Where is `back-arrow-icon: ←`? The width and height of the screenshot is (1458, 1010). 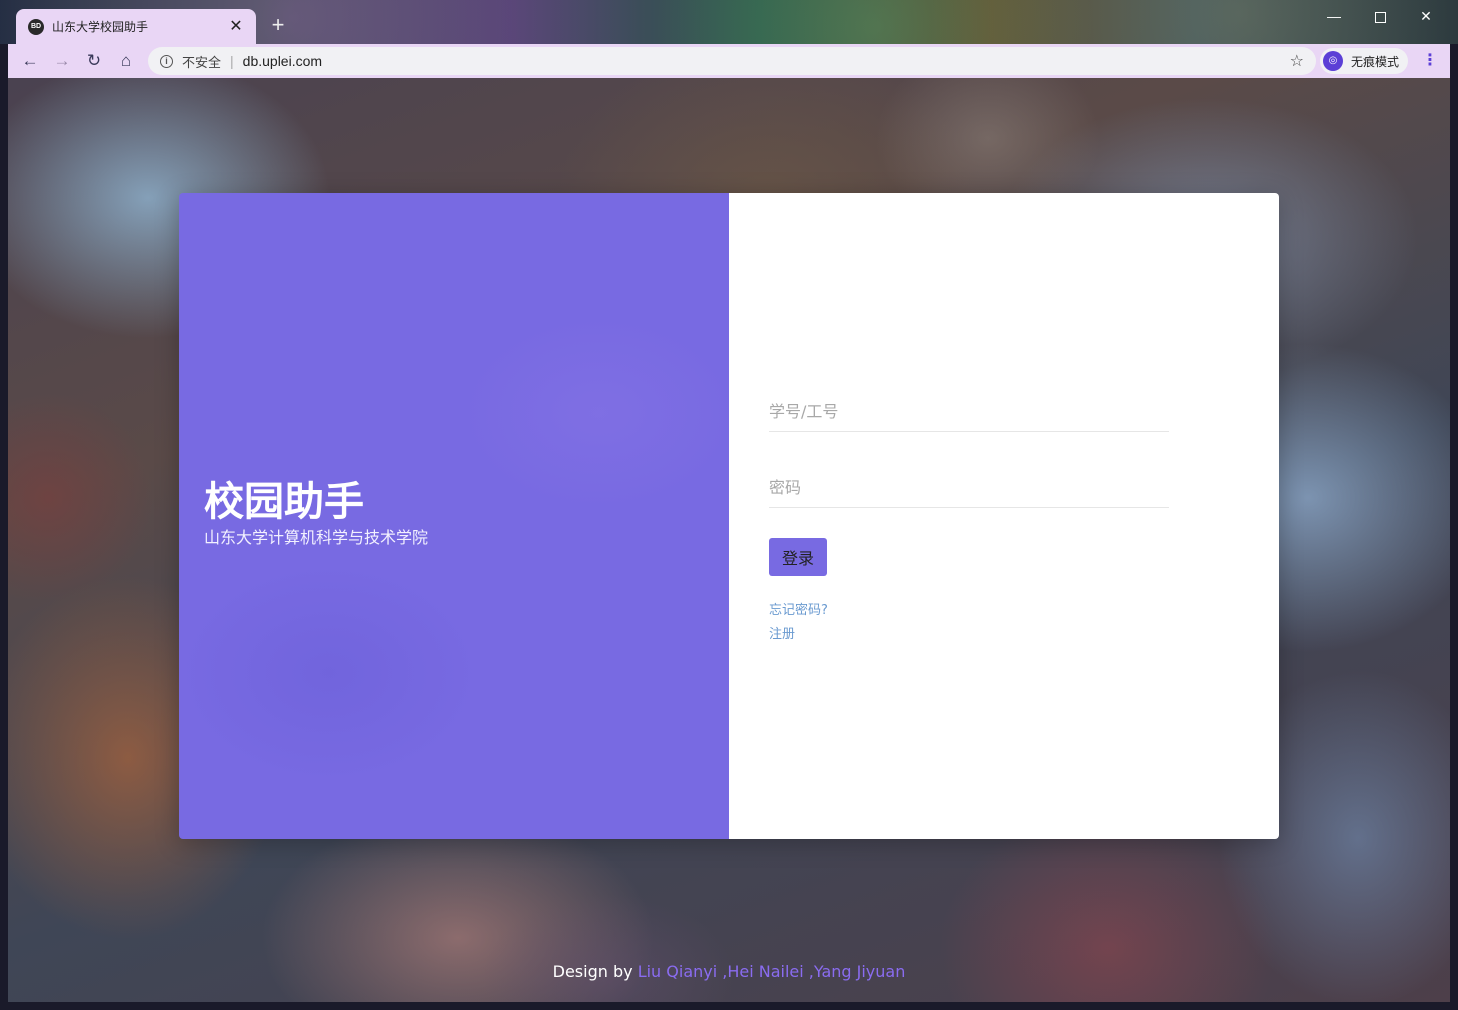
back-arrow-icon: ← is located at coordinates (30, 61).